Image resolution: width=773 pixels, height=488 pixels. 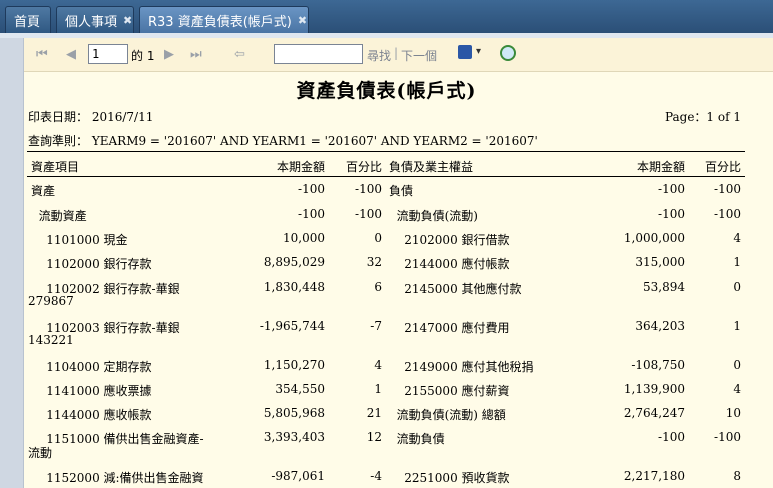 What do you see at coordinates (386, 91) in the screenshot?
I see `report-title: 資產負債表(帳戶式)` at bounding box center [386, 91].